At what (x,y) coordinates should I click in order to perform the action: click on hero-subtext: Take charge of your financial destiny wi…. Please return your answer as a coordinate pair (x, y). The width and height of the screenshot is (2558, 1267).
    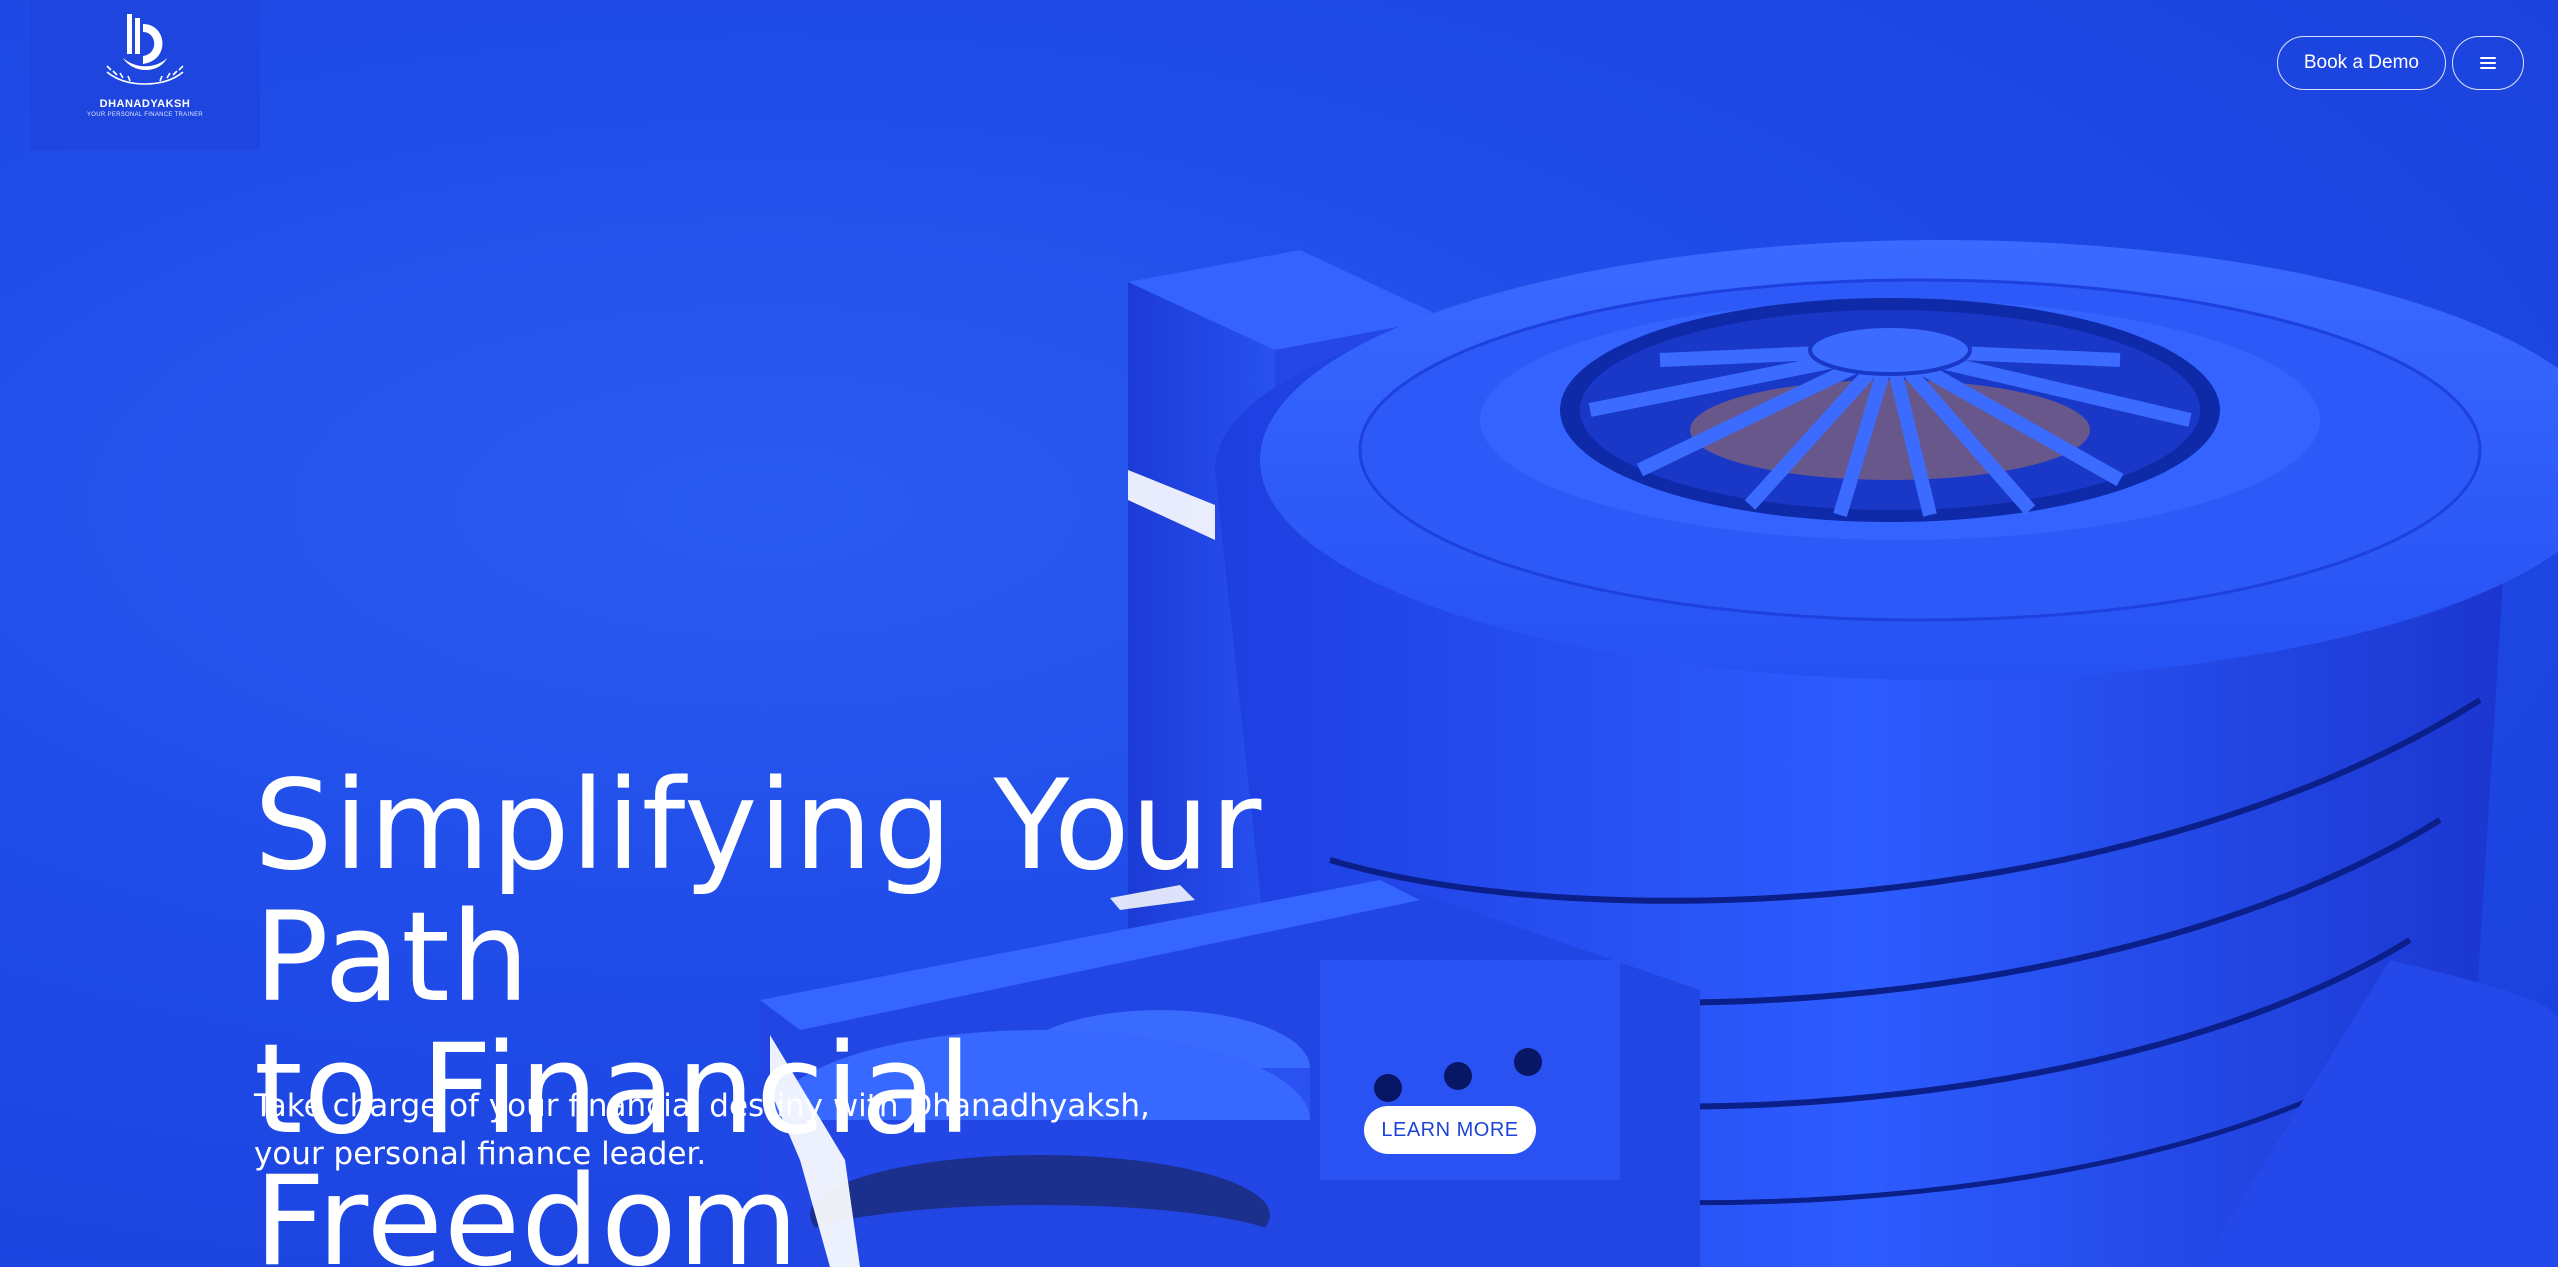
    Looking at the image, I should click on (704, 1130).